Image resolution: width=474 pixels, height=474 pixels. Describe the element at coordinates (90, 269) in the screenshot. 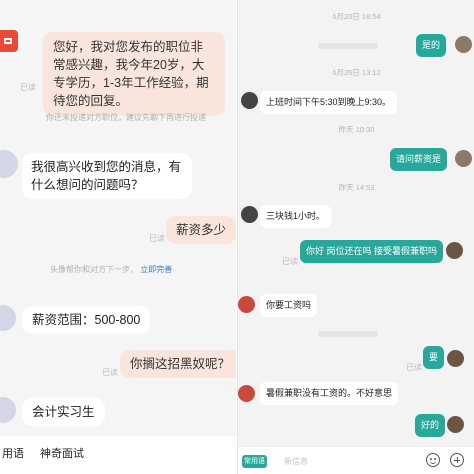

I see `notice-text: 头像帮你和对方下一步` at that location.